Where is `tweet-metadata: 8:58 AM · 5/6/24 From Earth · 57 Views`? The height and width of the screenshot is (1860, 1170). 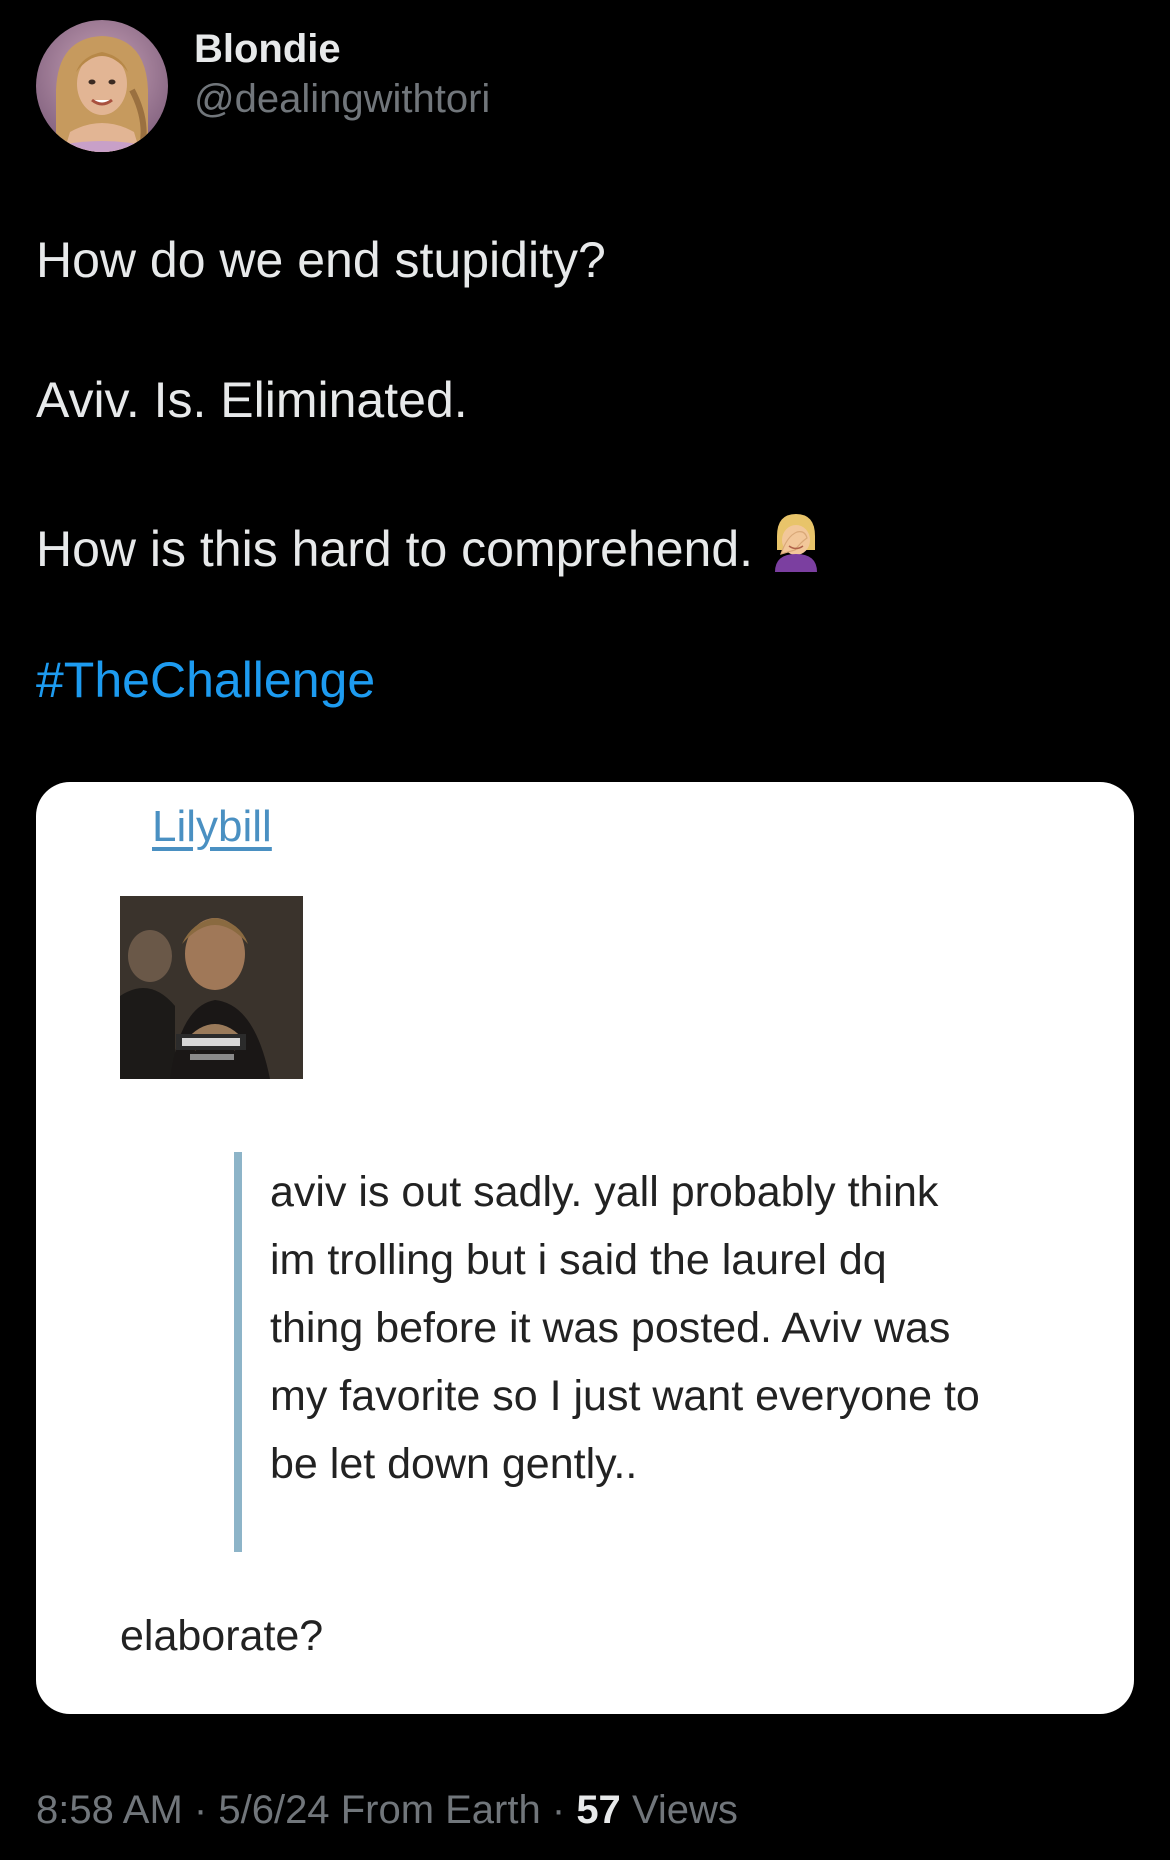
tweet-metadata: 8:58 AM · 5/6/24 From Earth · 57 Views is located at coordinates (387, 1810).